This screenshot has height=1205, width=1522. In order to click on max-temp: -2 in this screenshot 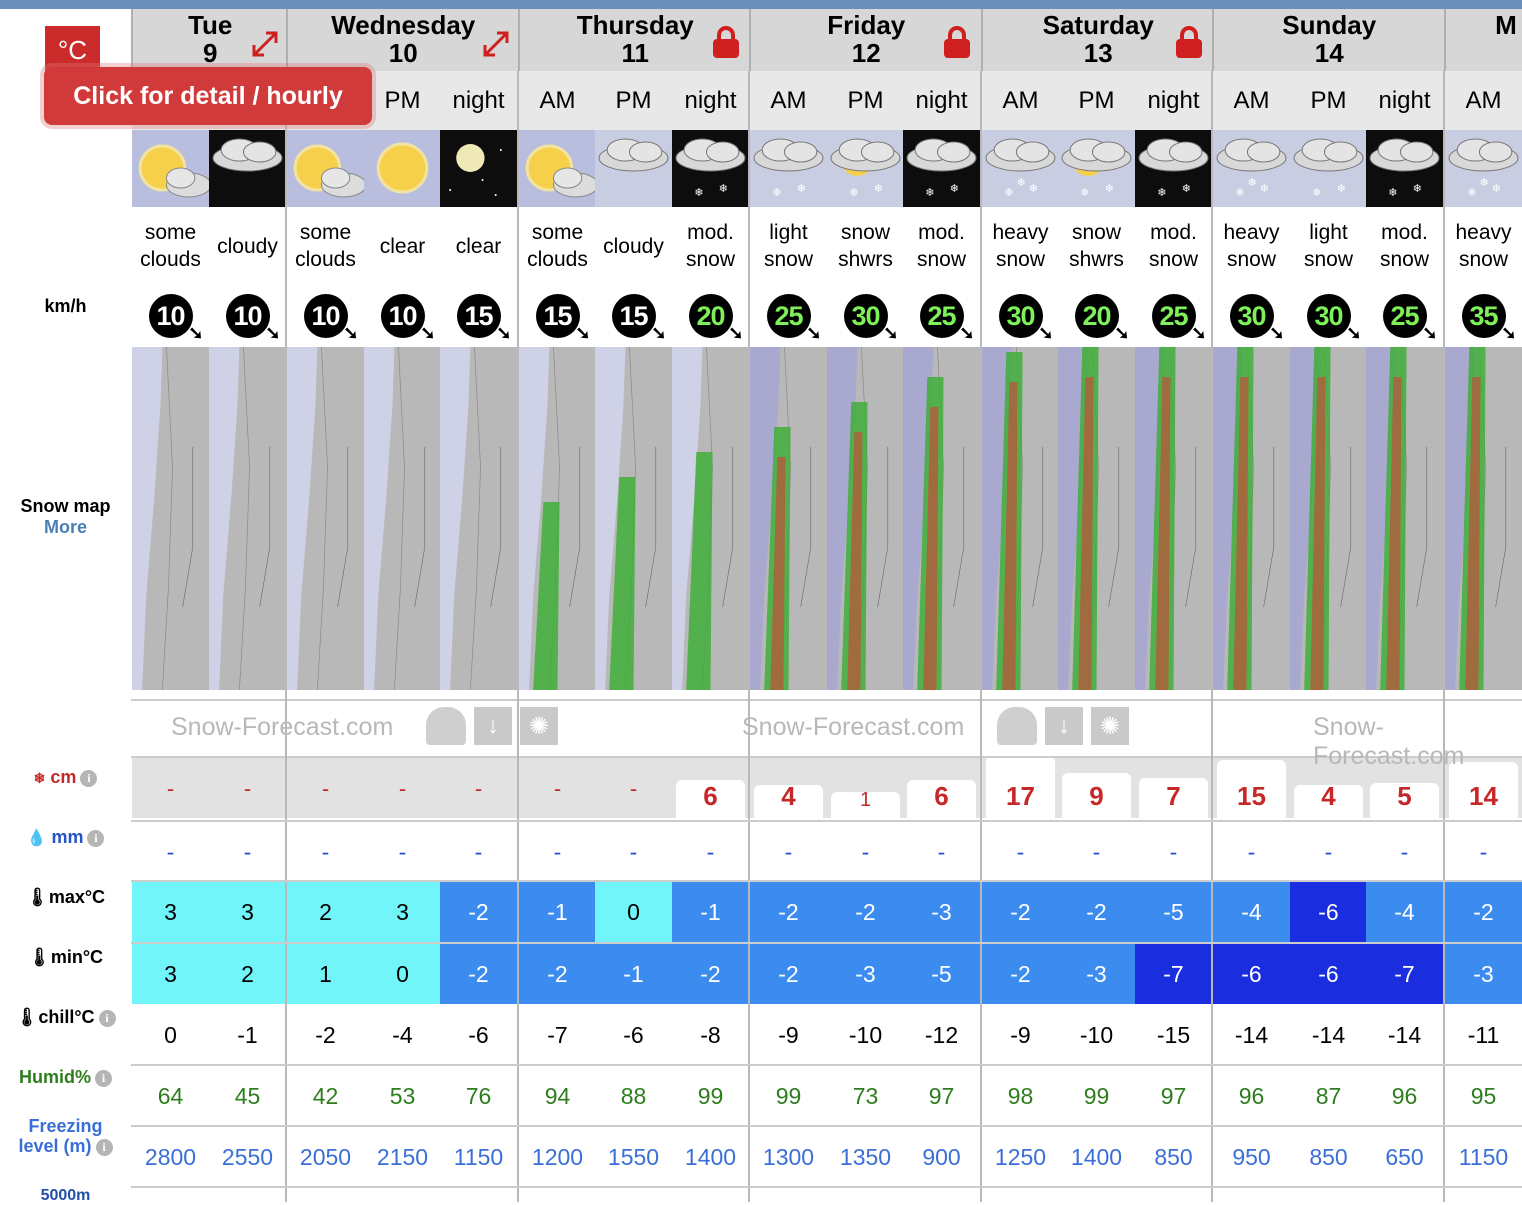, I will do `click(865, 912)`.